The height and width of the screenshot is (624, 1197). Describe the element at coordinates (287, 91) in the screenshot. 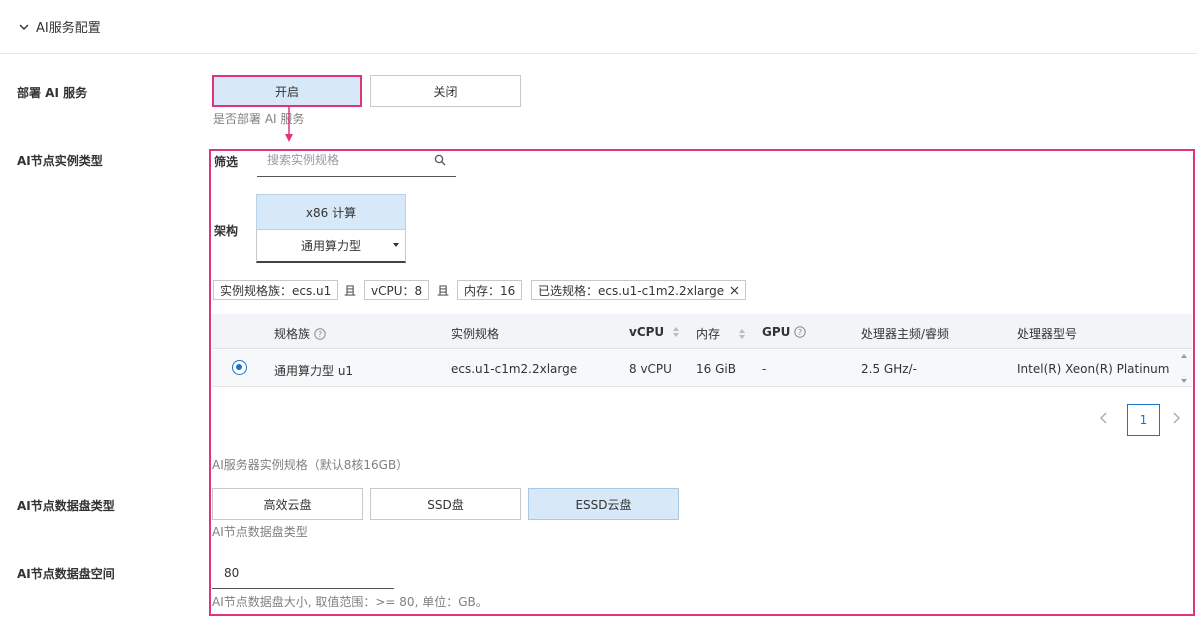

I see `deploy-on-button: 开启` at that location.